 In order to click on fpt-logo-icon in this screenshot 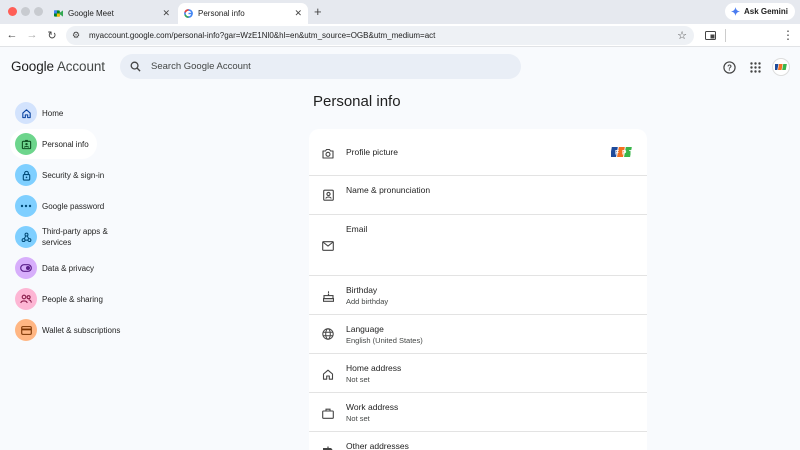, I will do `click(781, 67)`.